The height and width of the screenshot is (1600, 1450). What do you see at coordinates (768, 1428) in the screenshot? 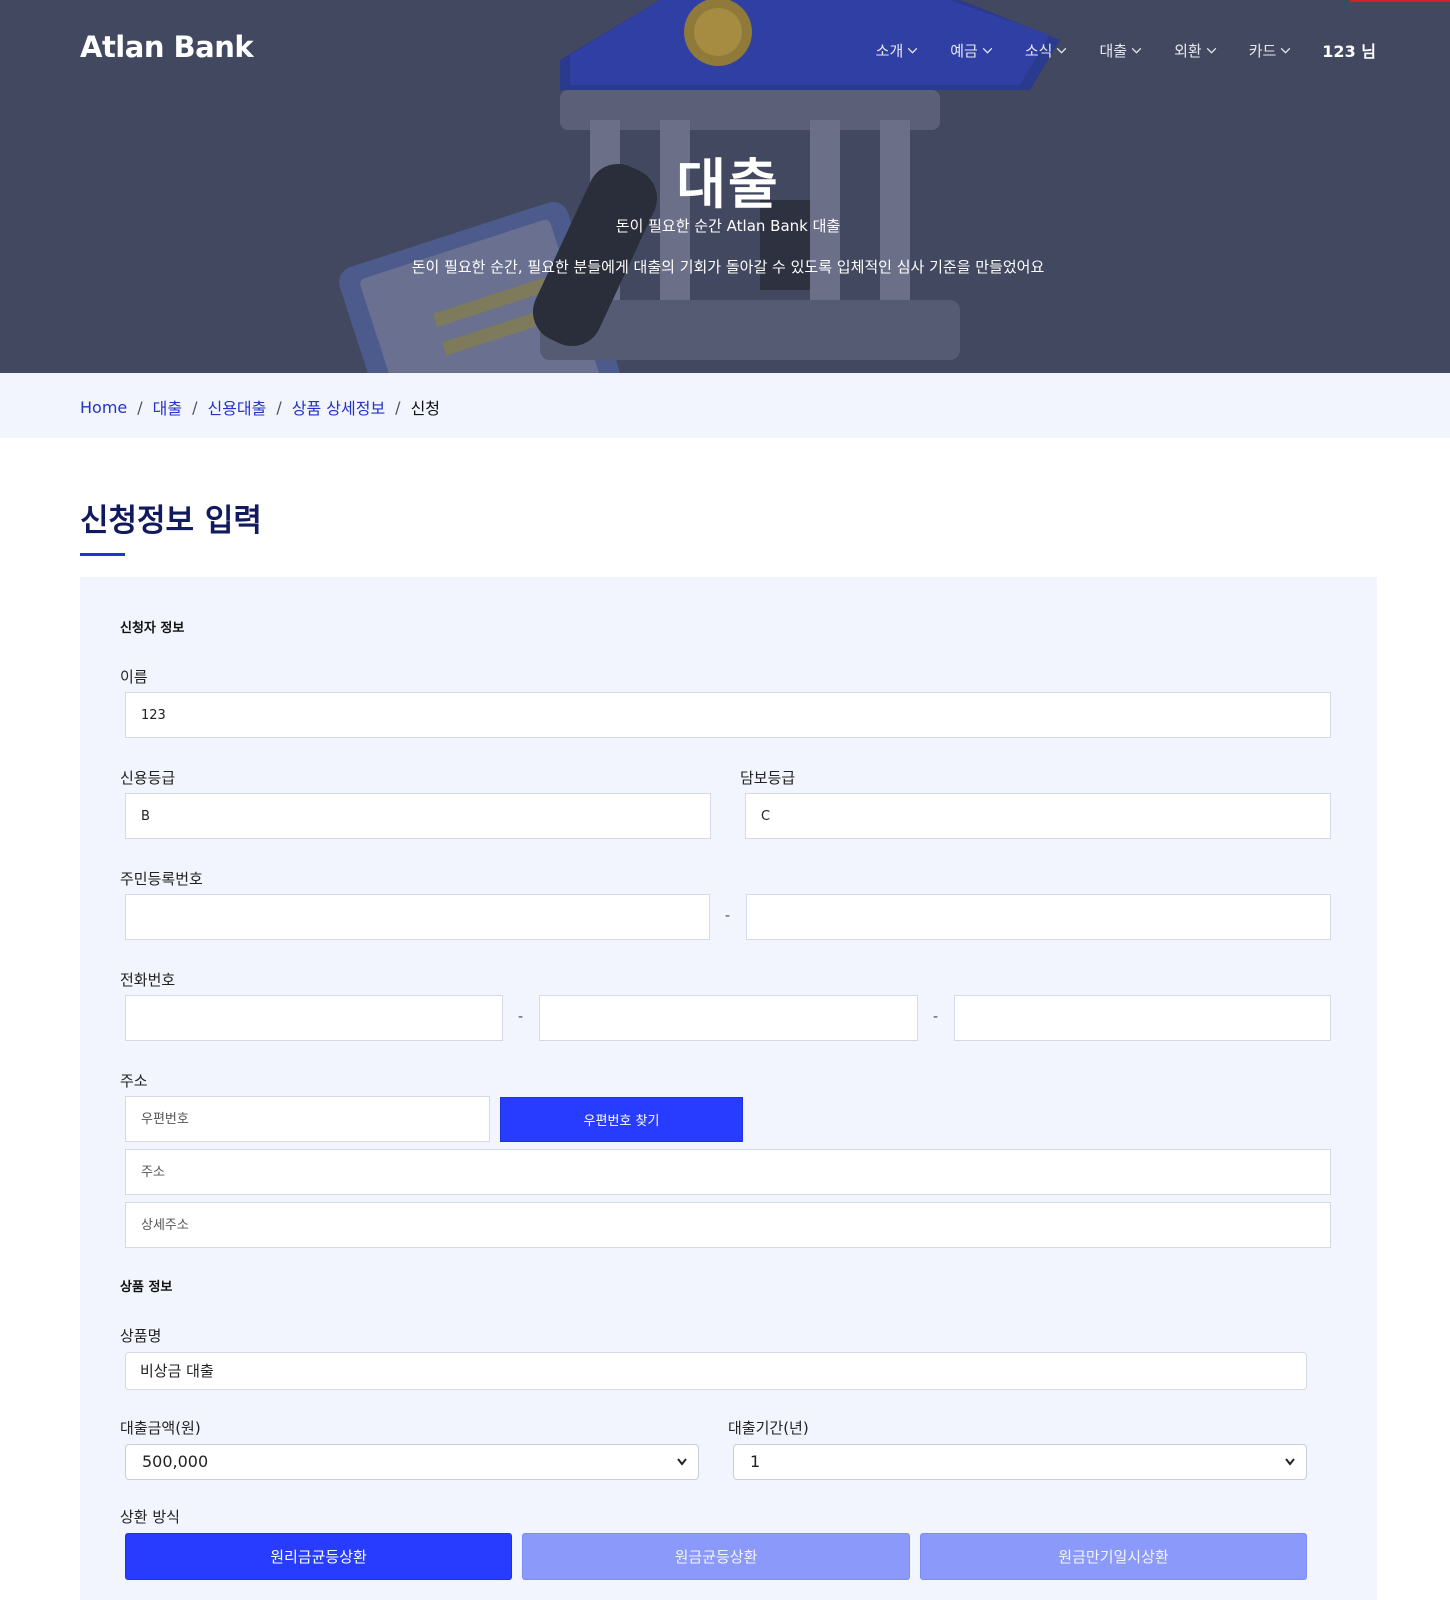
I see `loan-period-label: 대출기간(년)` at bounding box center [768, 1428].